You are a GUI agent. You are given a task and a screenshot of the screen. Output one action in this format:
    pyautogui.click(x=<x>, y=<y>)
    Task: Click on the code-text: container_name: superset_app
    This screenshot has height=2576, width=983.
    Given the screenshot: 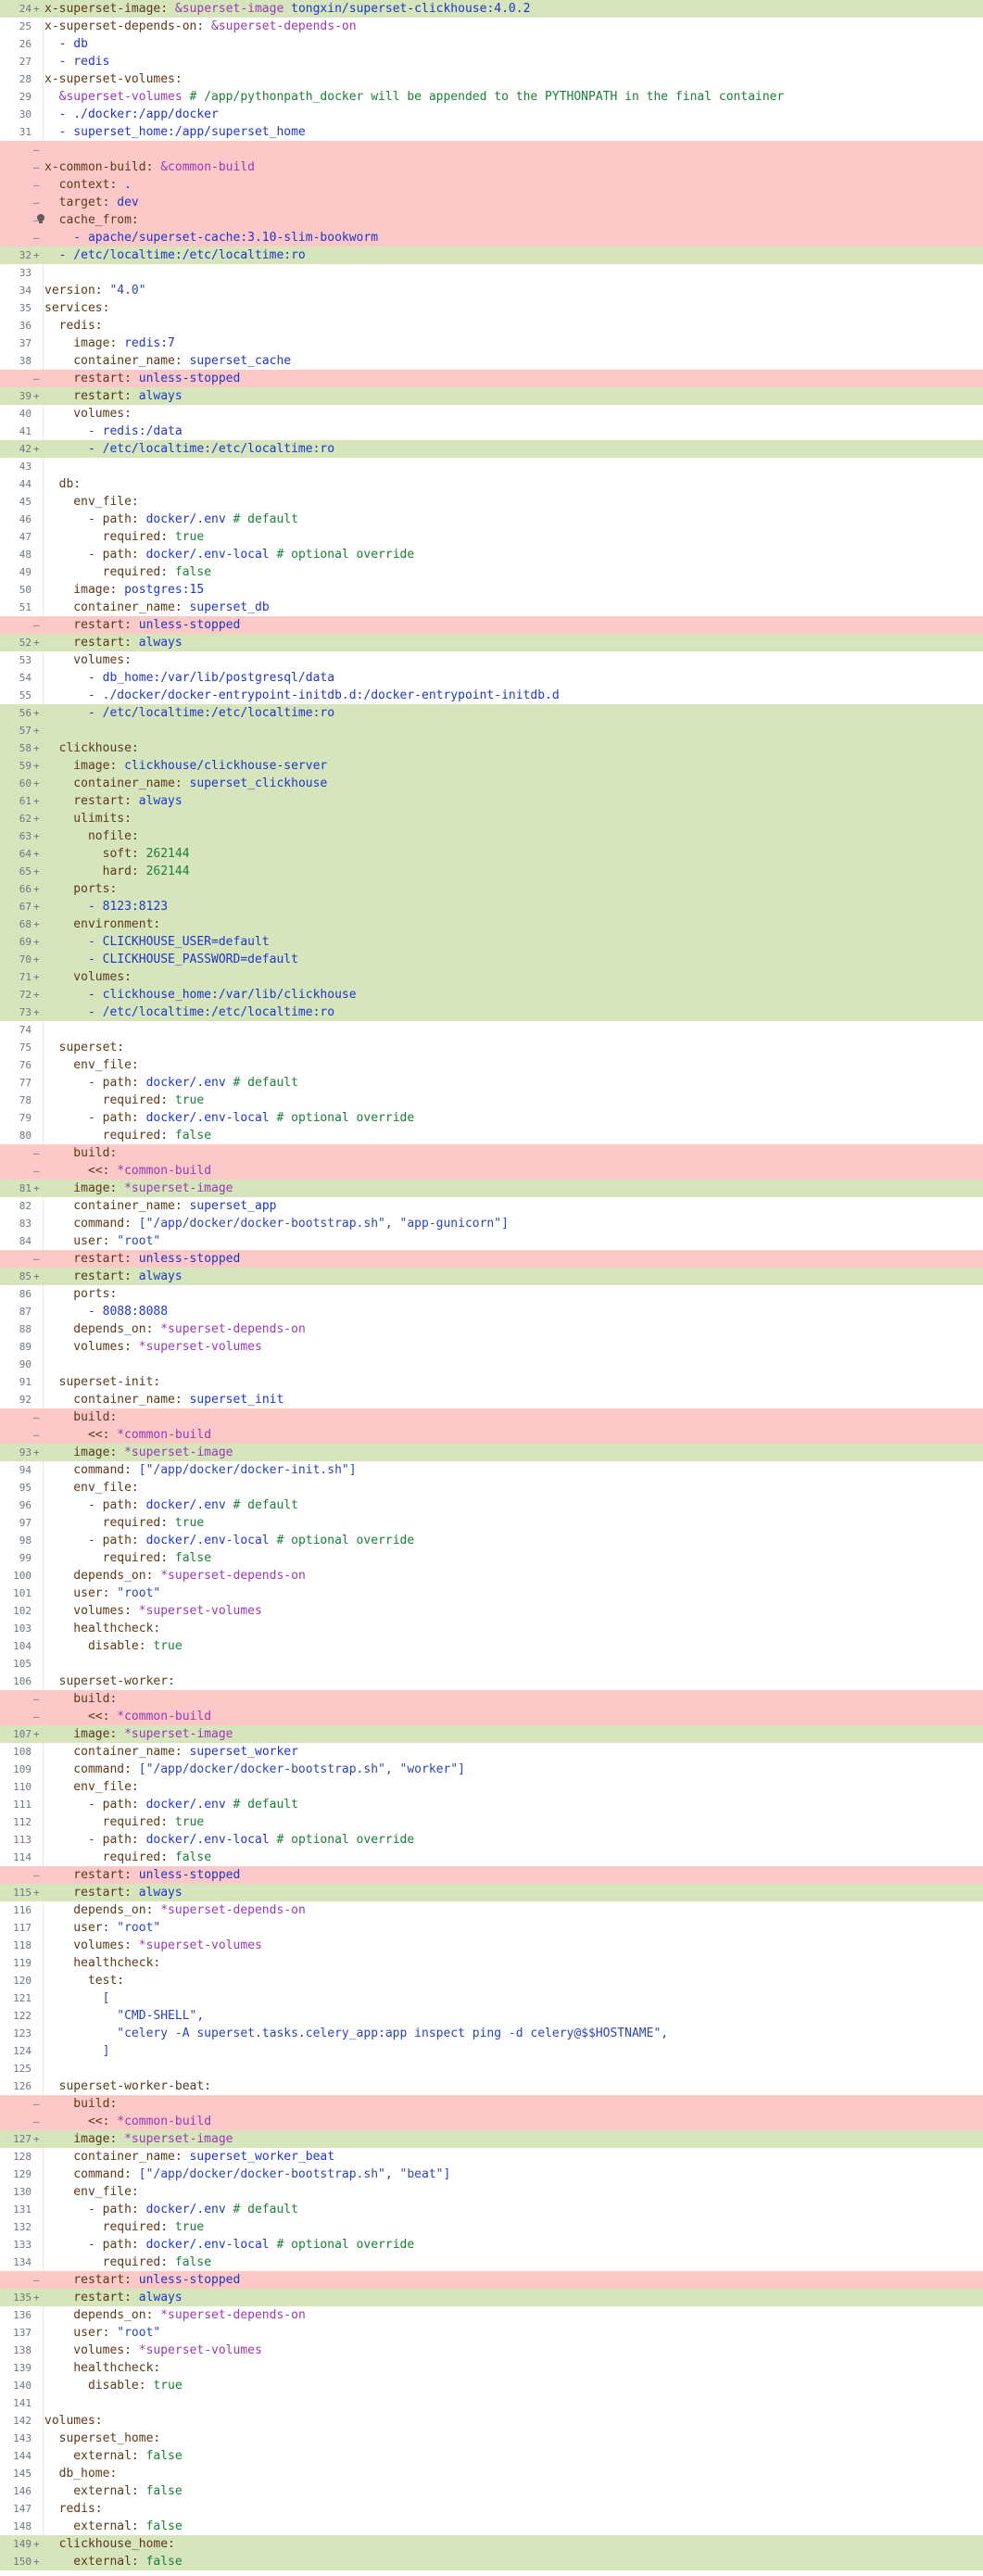 What is the action you would take?
    pyautogui.click(x=513, y=1206)
    